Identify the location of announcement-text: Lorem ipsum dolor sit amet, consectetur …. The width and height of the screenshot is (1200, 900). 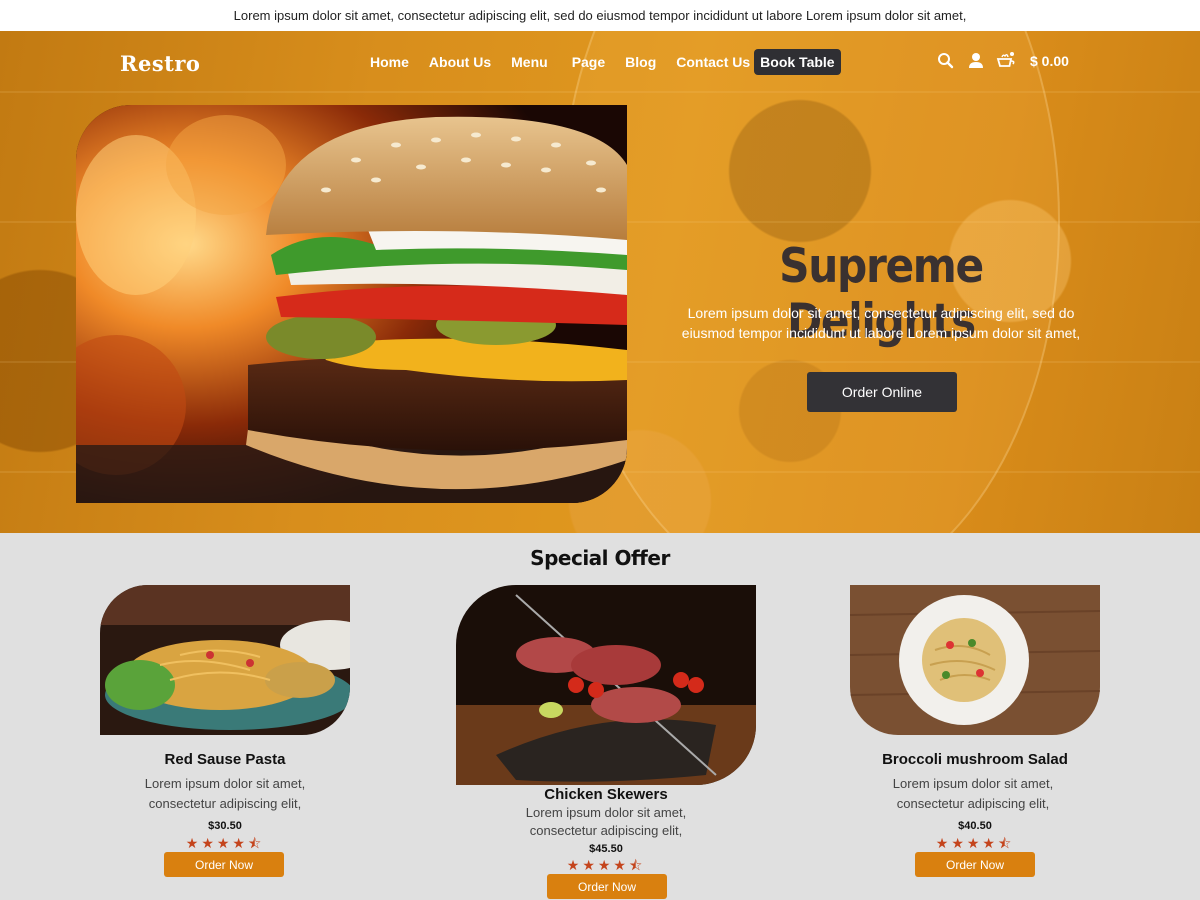
(600, 15).